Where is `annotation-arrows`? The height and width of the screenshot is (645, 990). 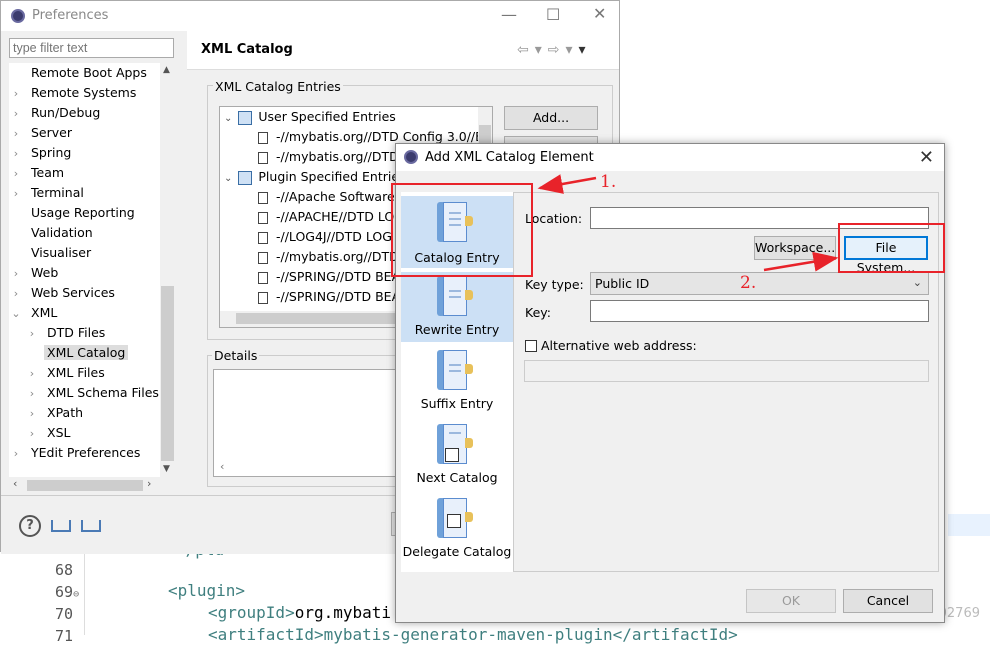 annotation-arrows is located at coordinates (688, 223).